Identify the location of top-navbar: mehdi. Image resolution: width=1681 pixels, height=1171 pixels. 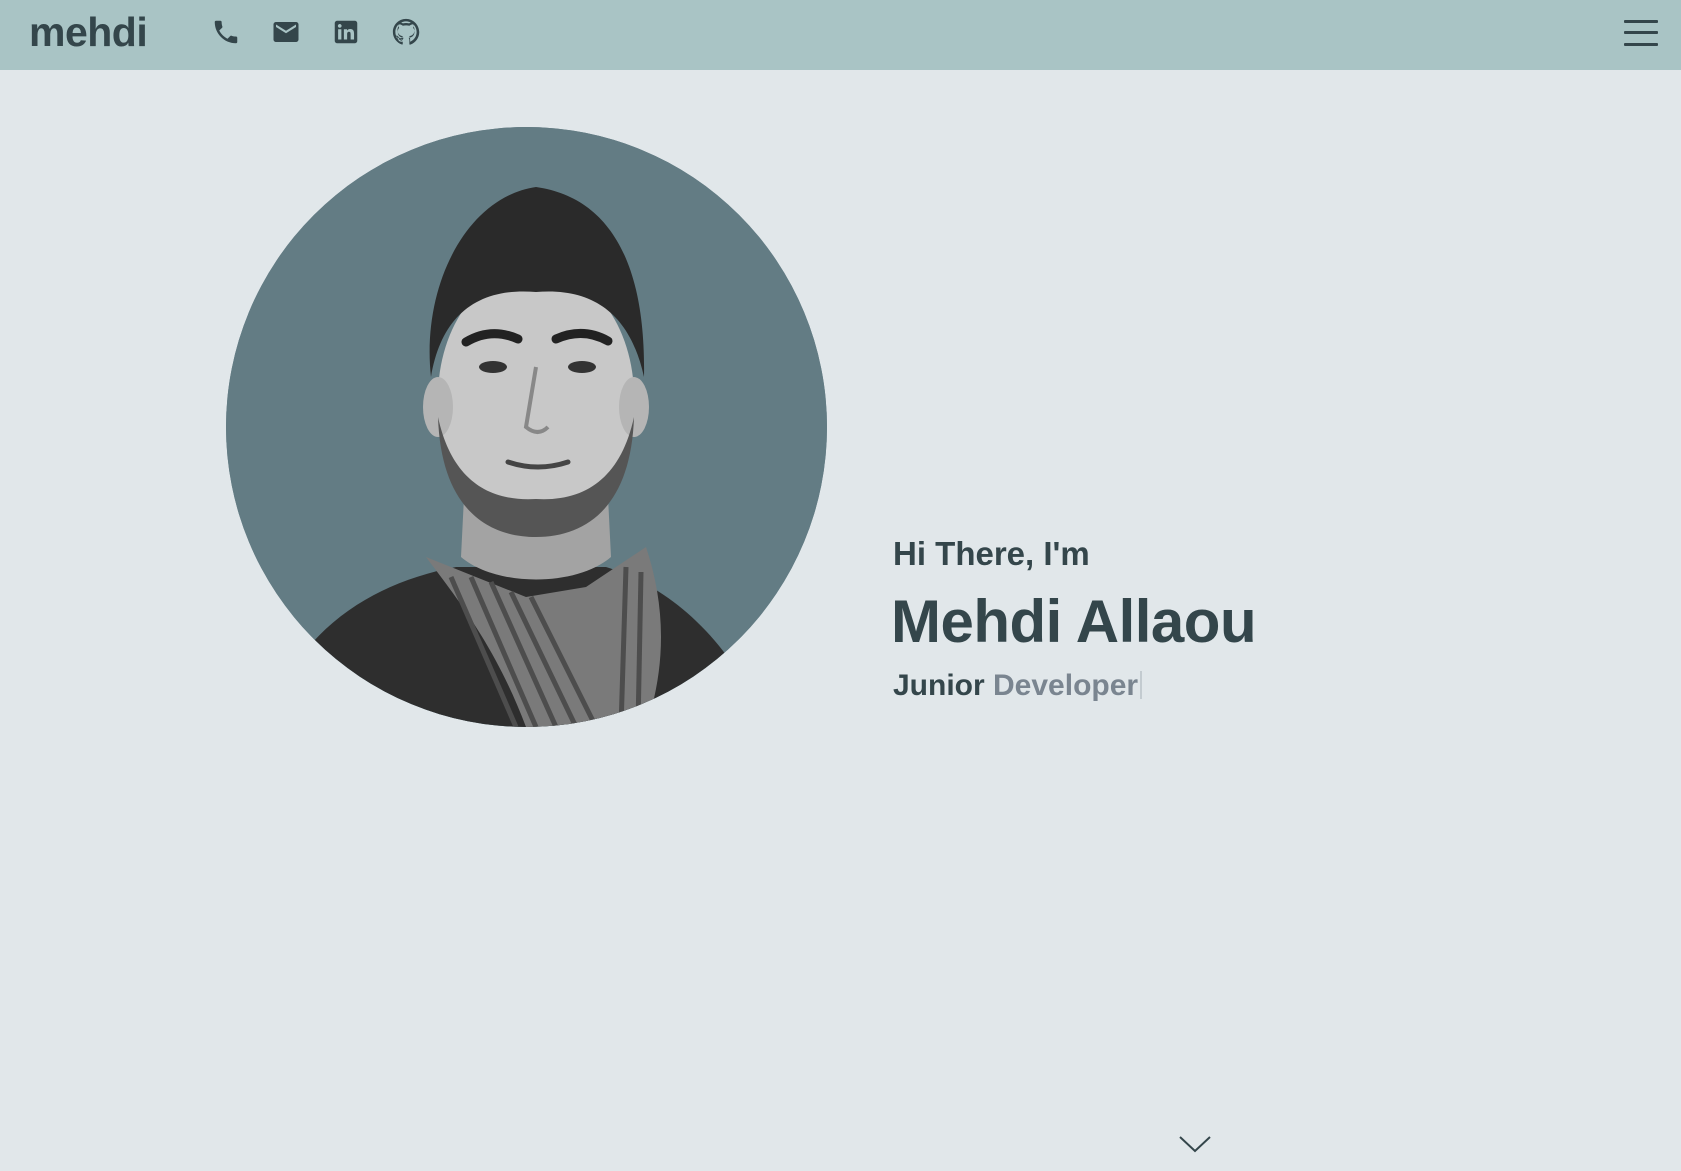
(840, 35).